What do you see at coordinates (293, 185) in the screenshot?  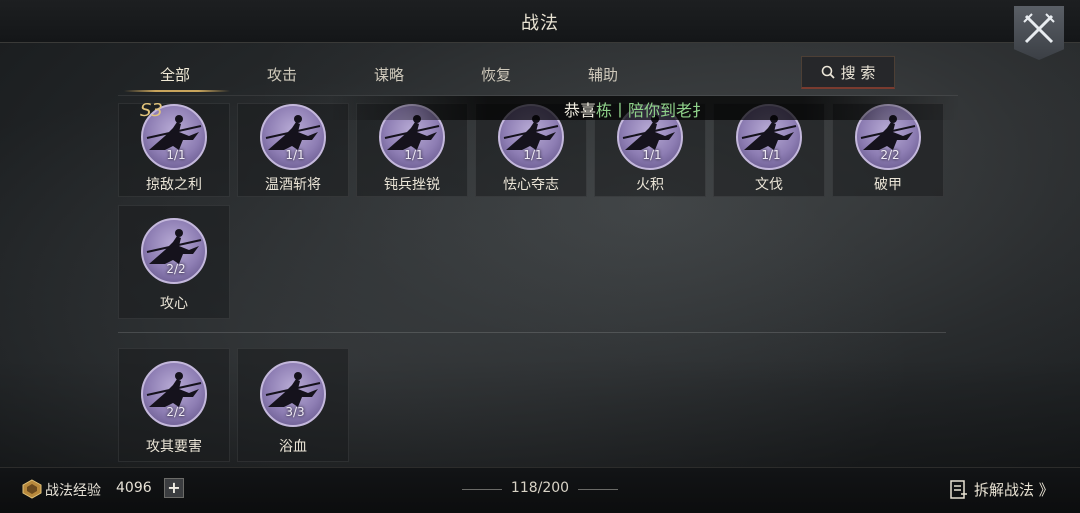 I see `tactic-name: 温酒斩将` at bounding box center [293, 185].